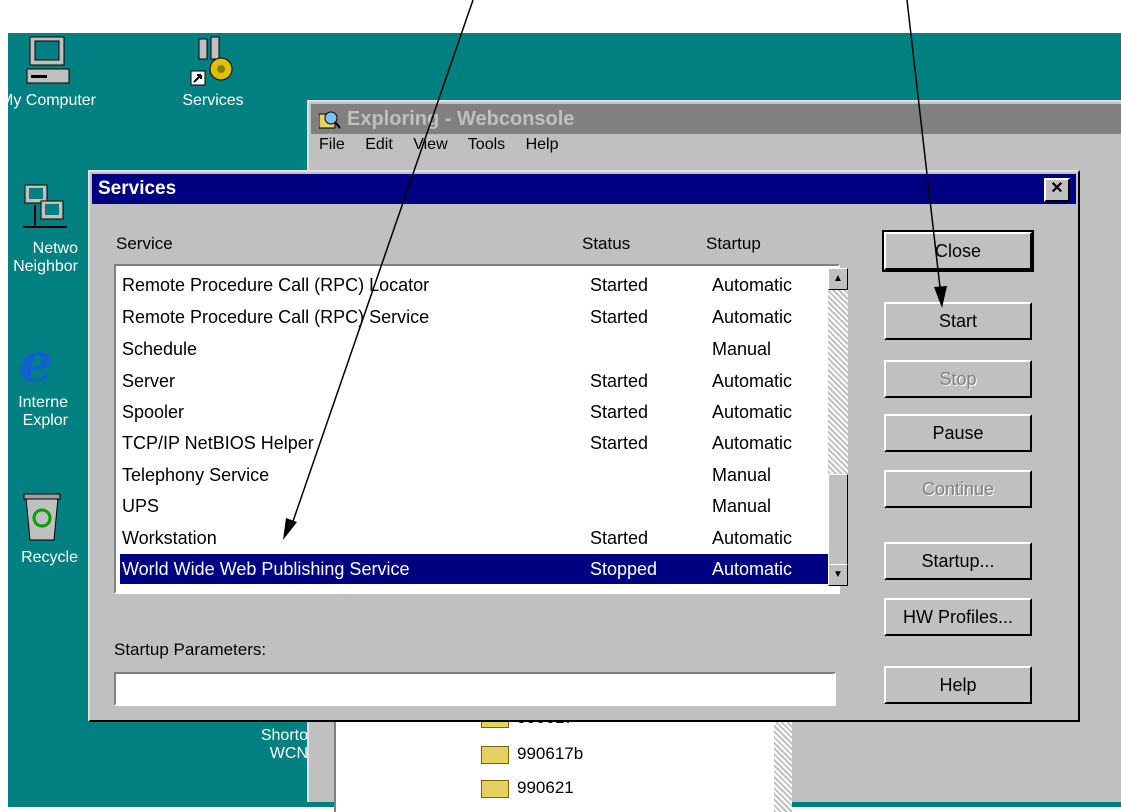  Describe the element at coordinates (476, 475) in the screenshot. I see `list-item: Telephony Service Manual` at that location.